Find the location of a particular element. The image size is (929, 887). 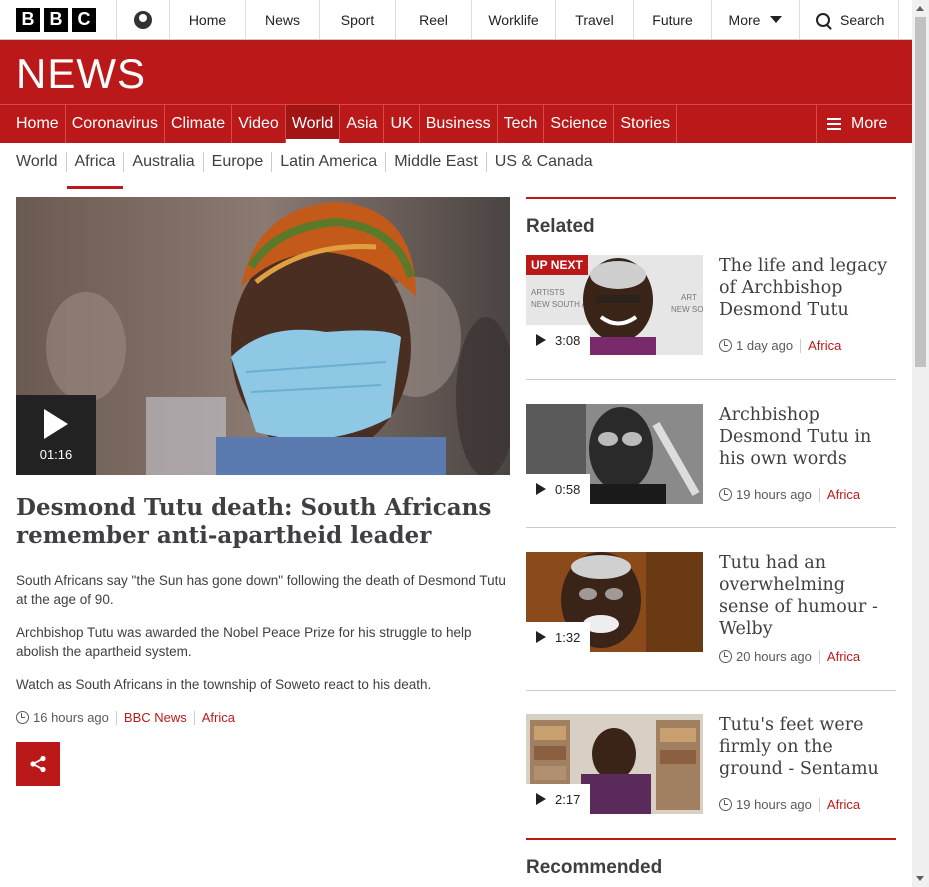

search-label: Search is located at coordinates (862, 19).